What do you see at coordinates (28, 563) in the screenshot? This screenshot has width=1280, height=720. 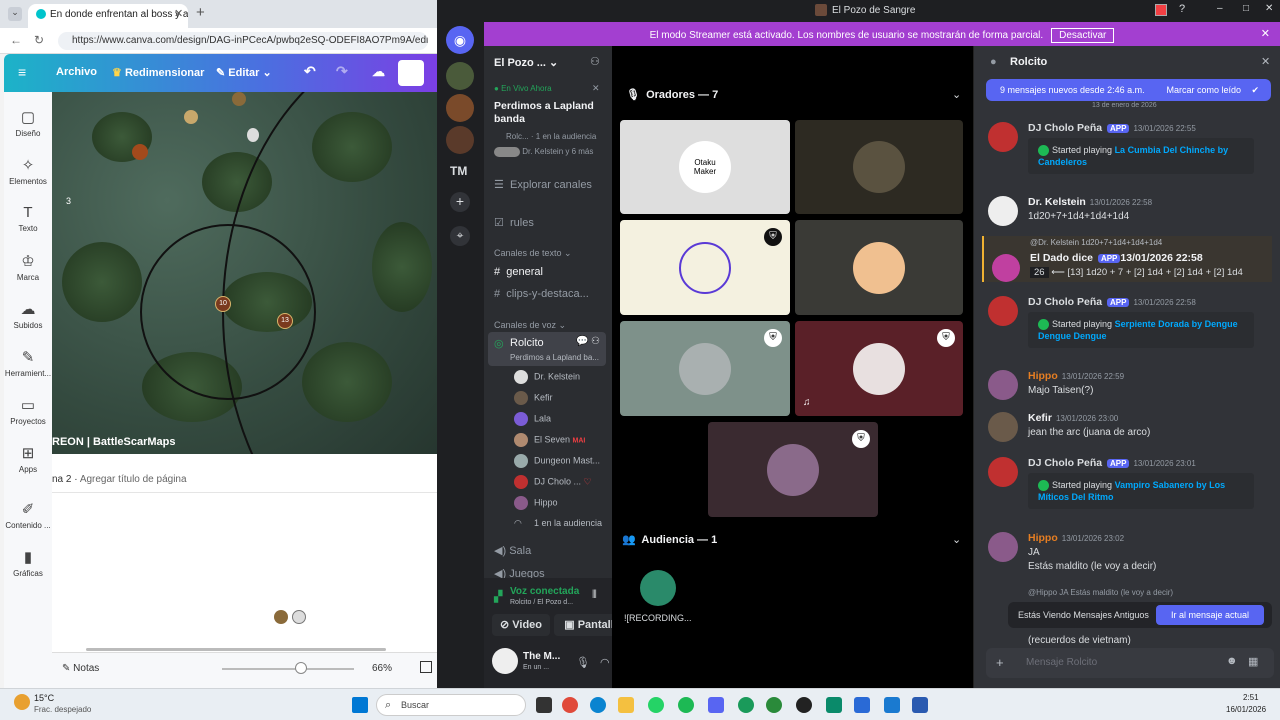 I see `rail-graficas: ▮ Gráficas` at bounding box center [28, 563].